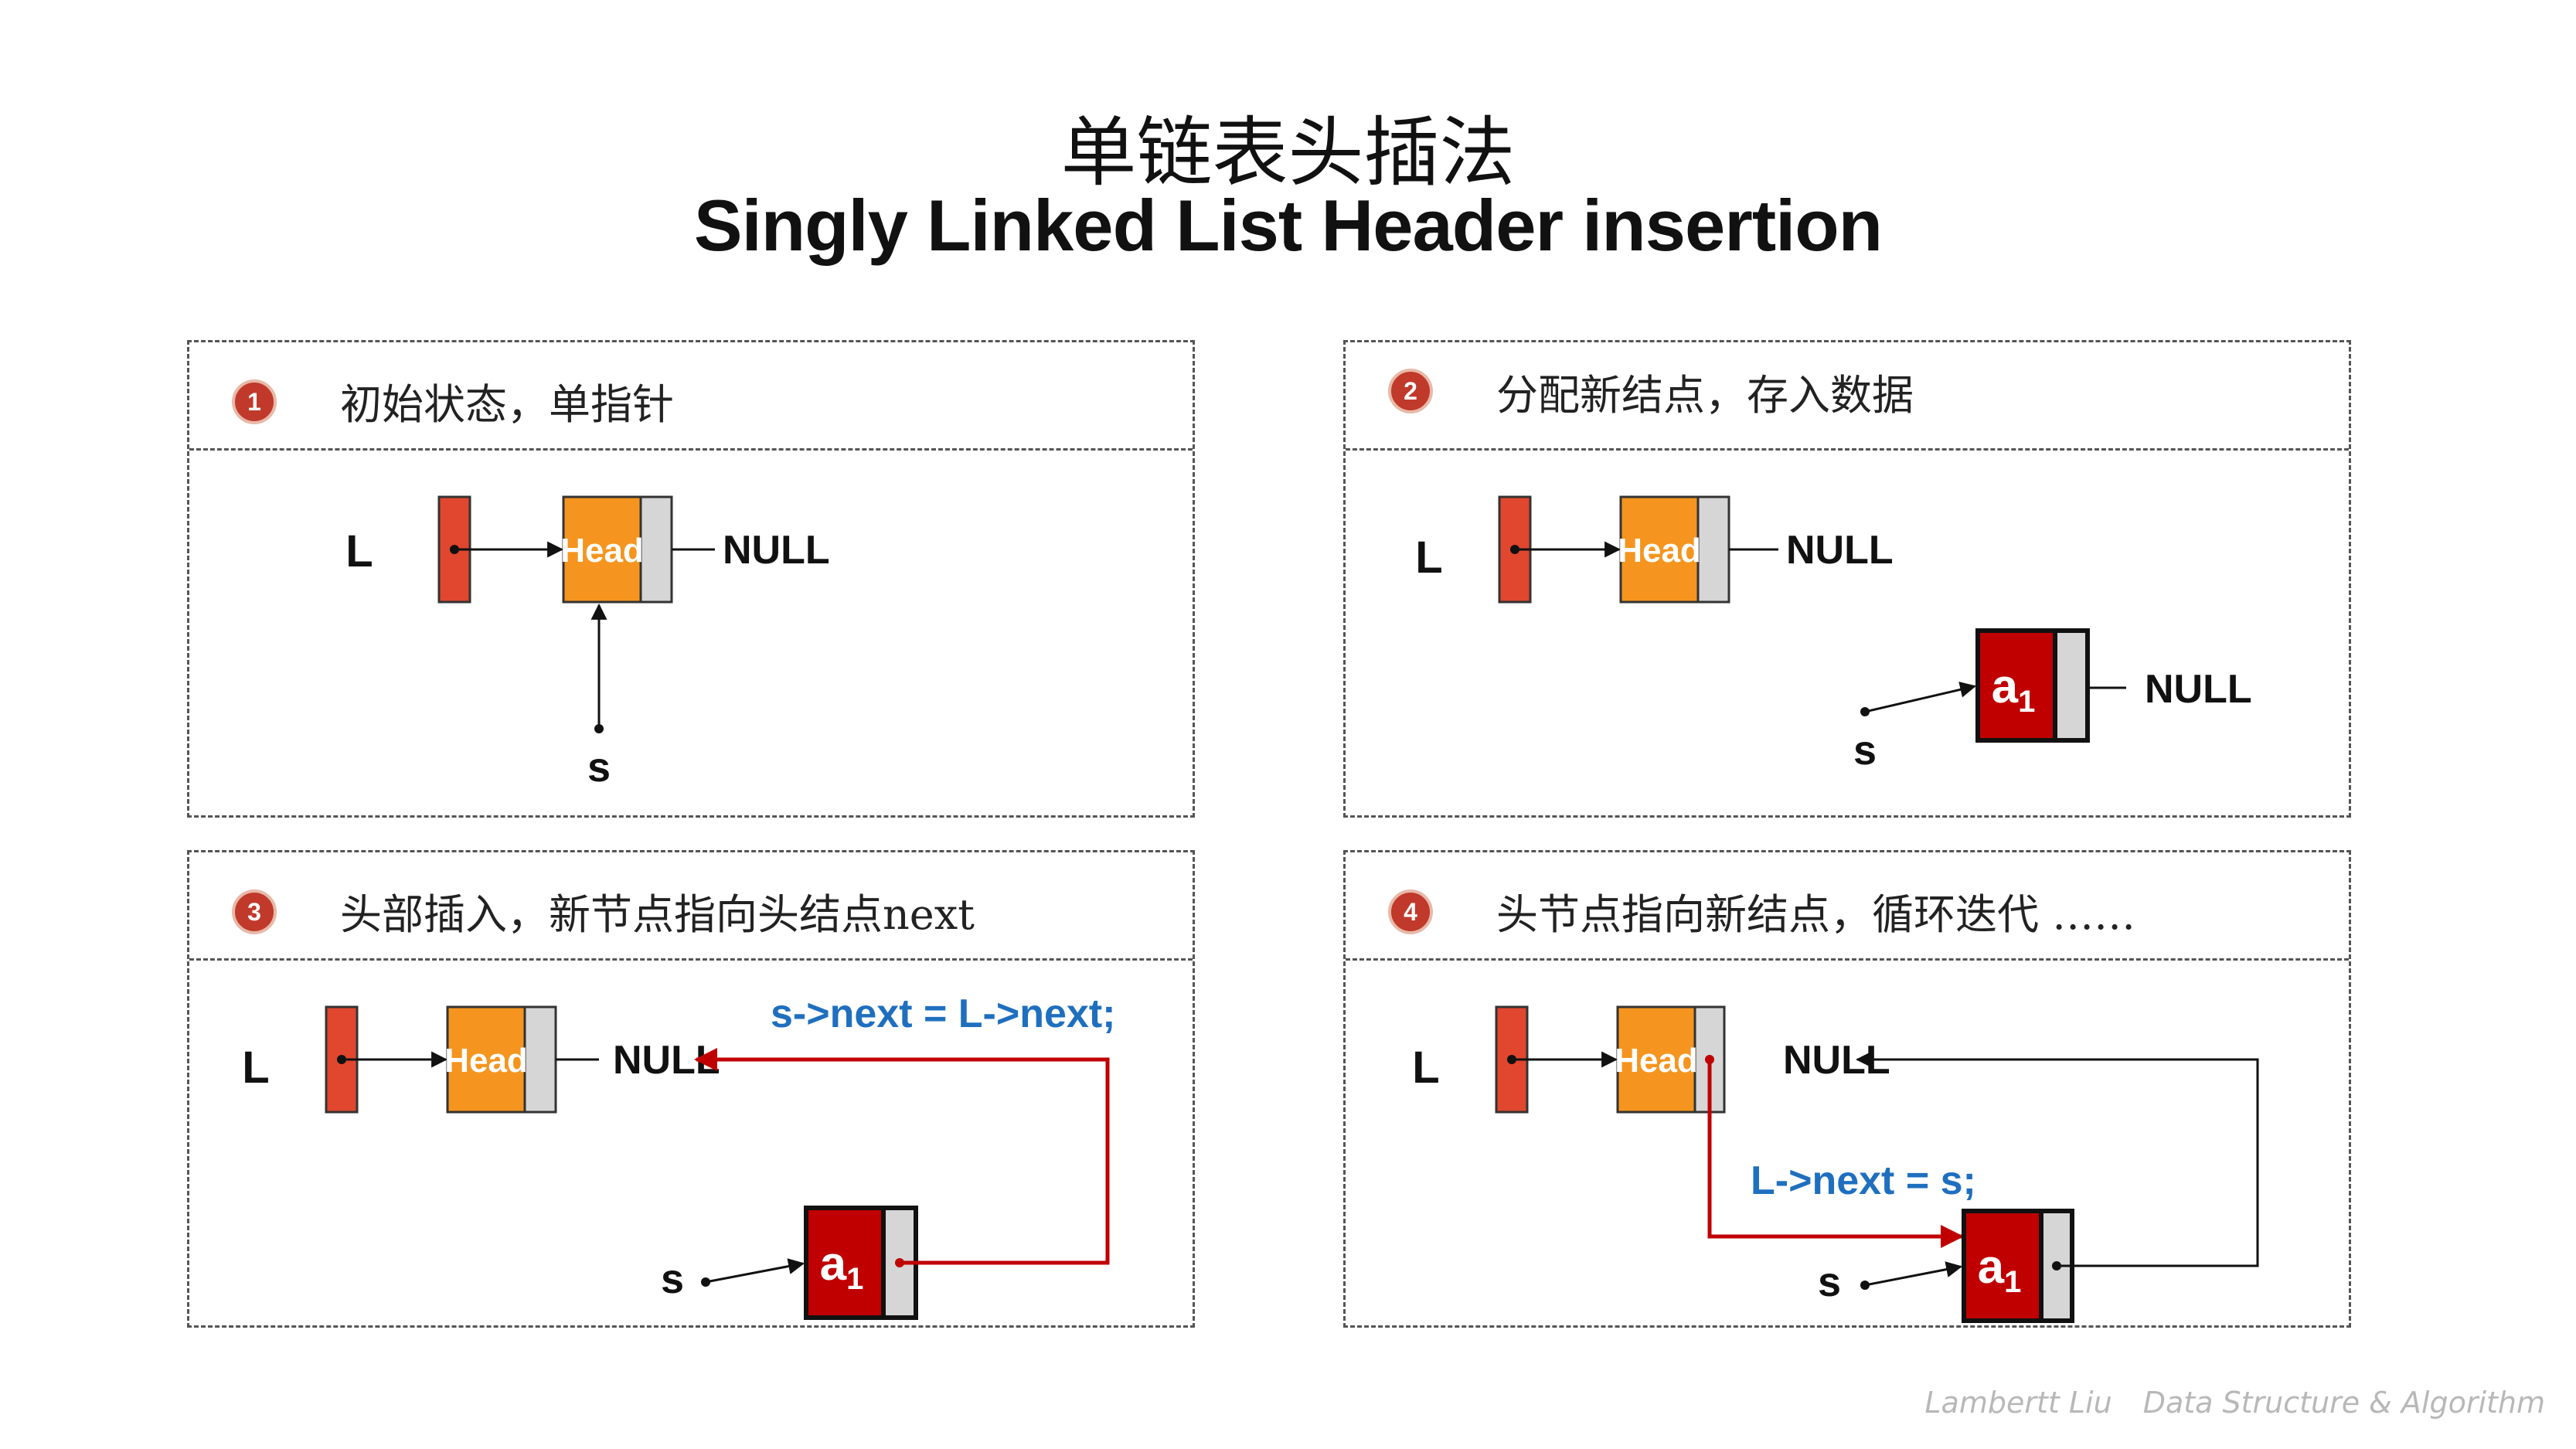 This screenshot has width=2576, height=1449. Describe the element at coordinates (2018, 1403) in the screenshot. I see `footer-author: Lambertt Liu` at that location.